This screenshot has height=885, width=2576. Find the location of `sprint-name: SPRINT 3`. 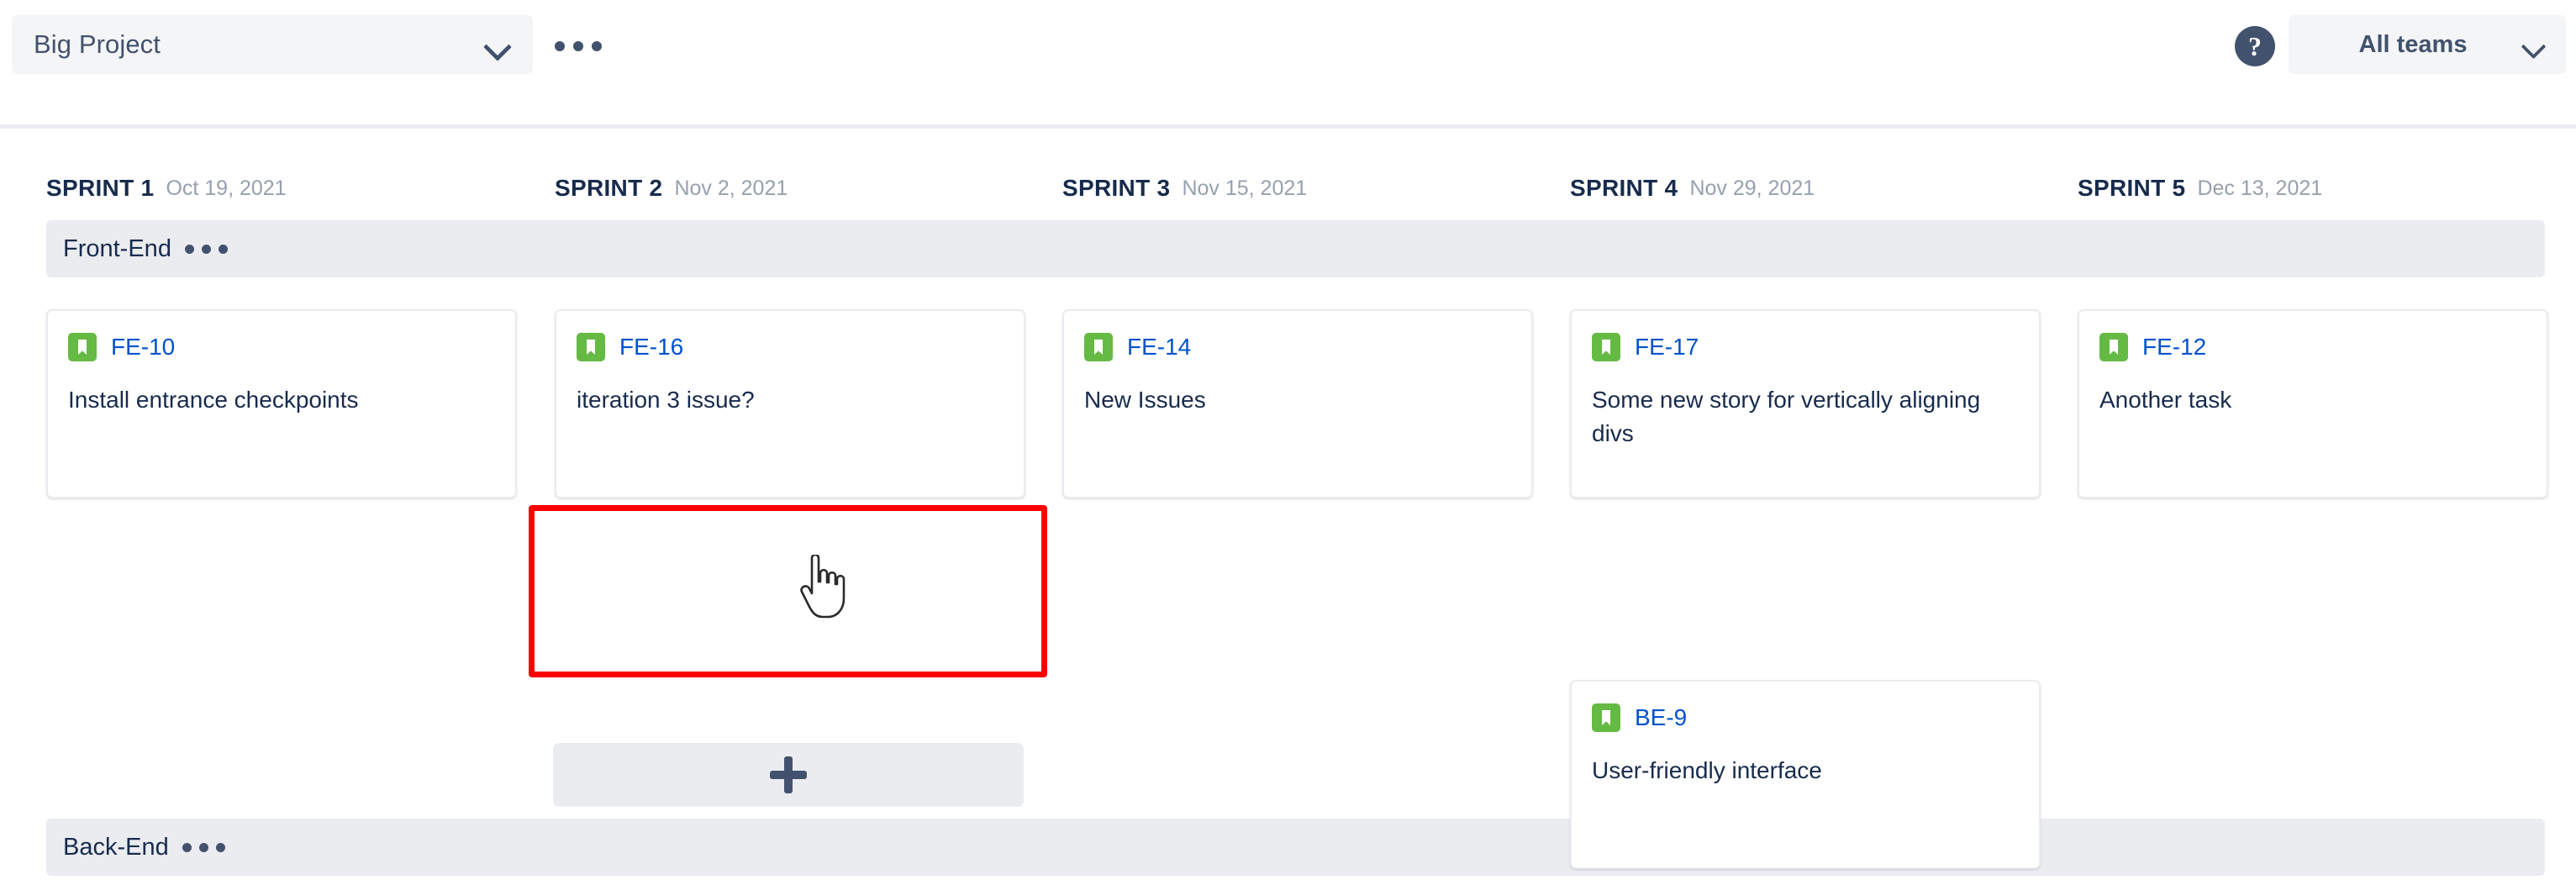

sprint-name: SPRINT 3 is located at coordinates (1116, 188).